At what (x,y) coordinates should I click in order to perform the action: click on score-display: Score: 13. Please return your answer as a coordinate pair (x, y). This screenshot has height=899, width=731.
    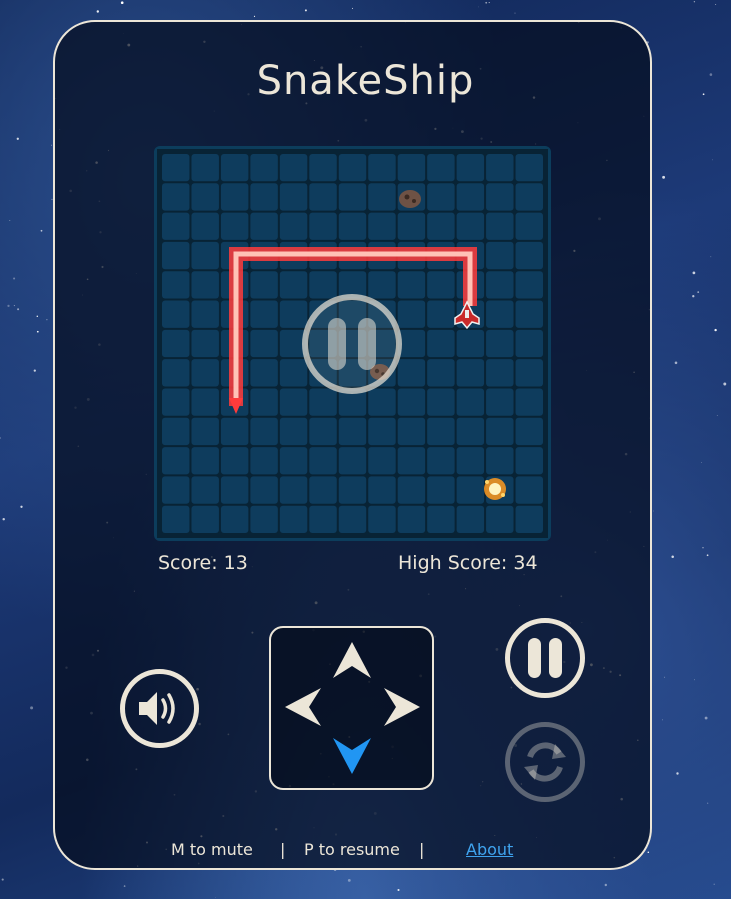
    Looking at the image, I should click on (203, 563).